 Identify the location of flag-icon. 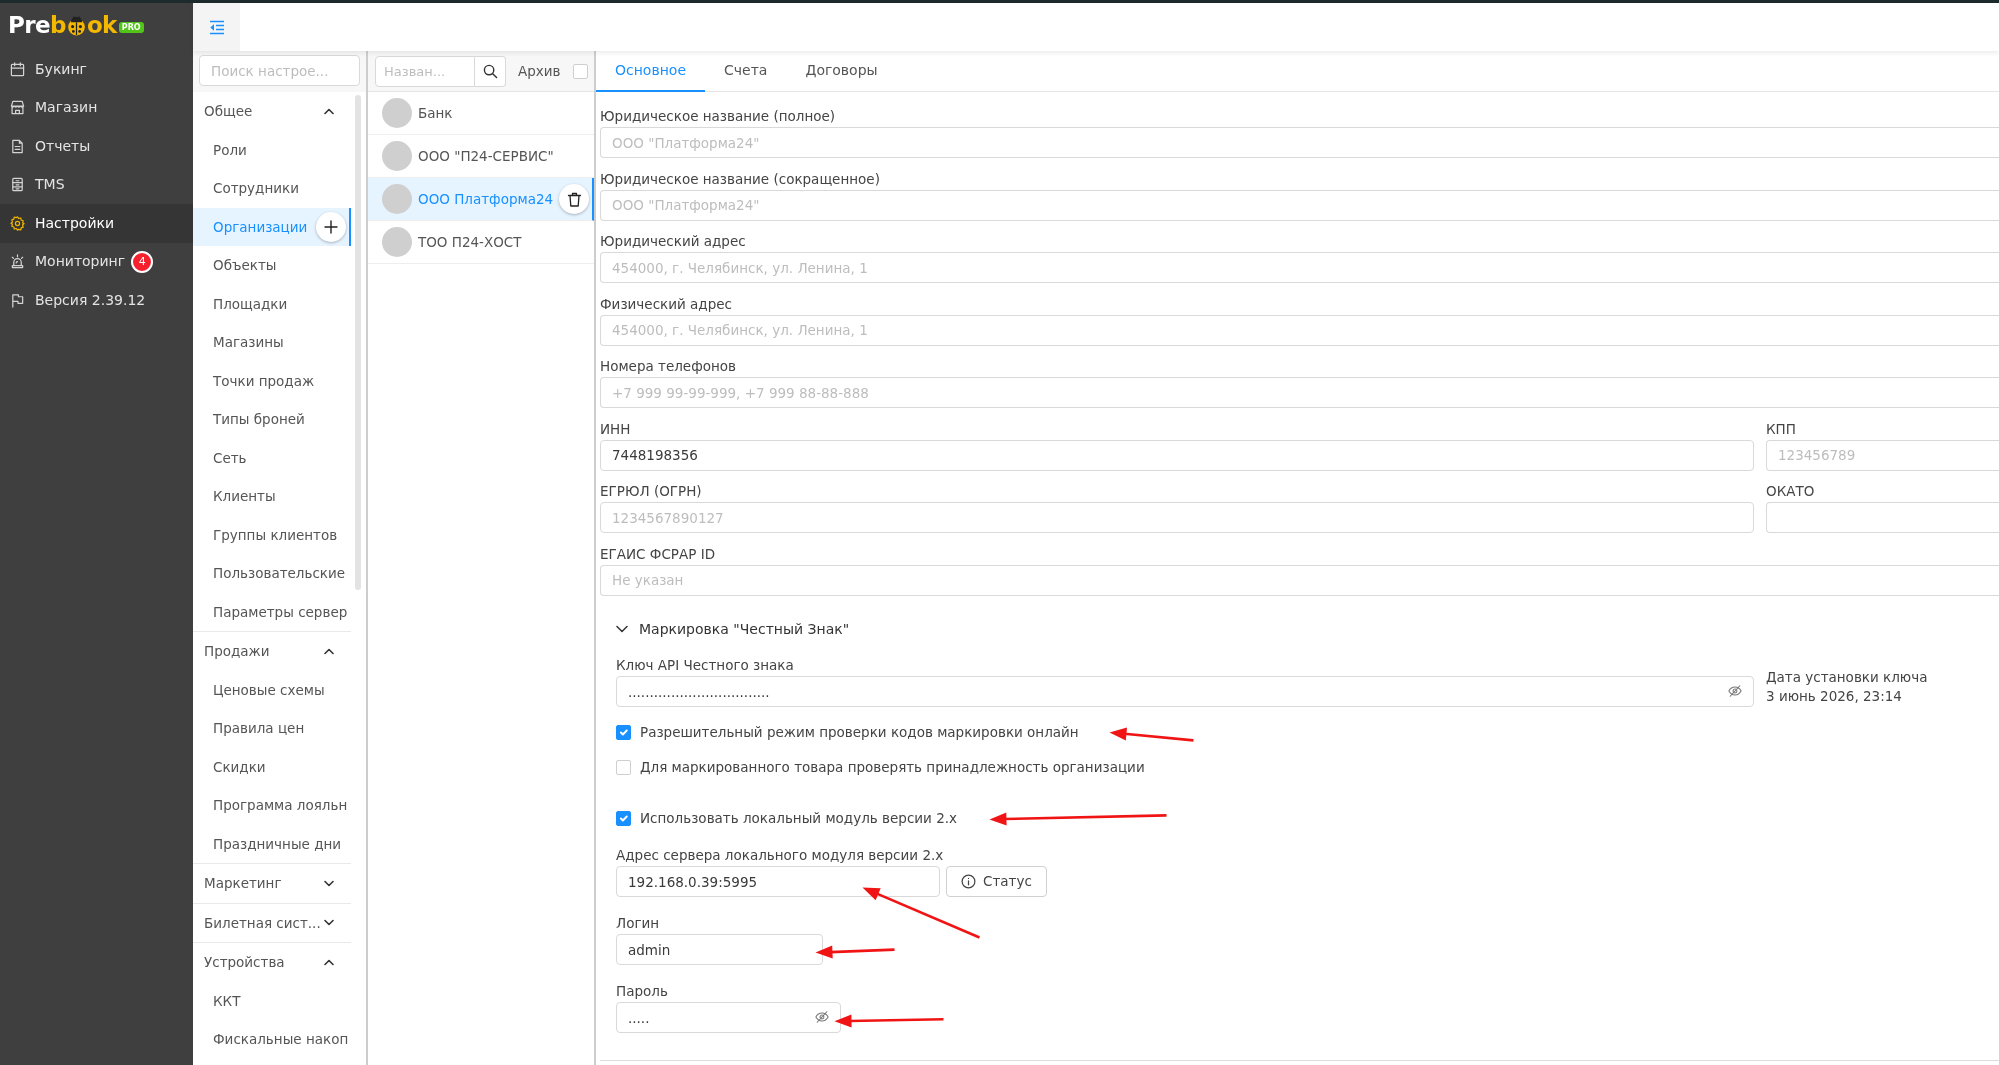
(17, 300).